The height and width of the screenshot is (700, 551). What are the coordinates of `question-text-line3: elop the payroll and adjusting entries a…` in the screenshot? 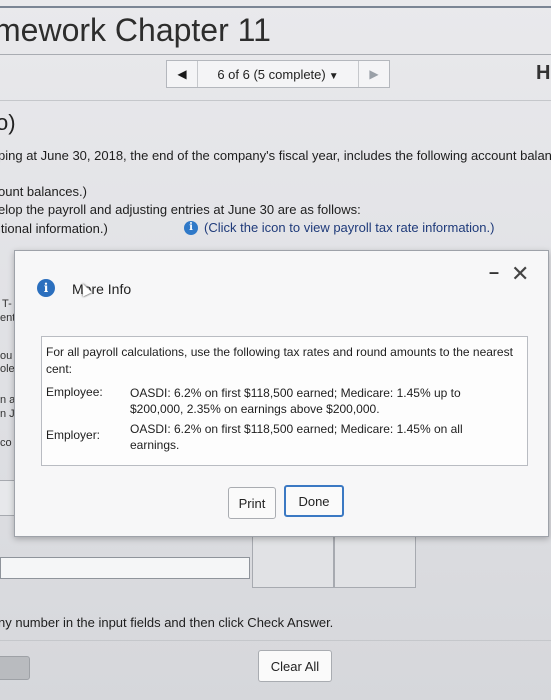 It's located at (180, 209).